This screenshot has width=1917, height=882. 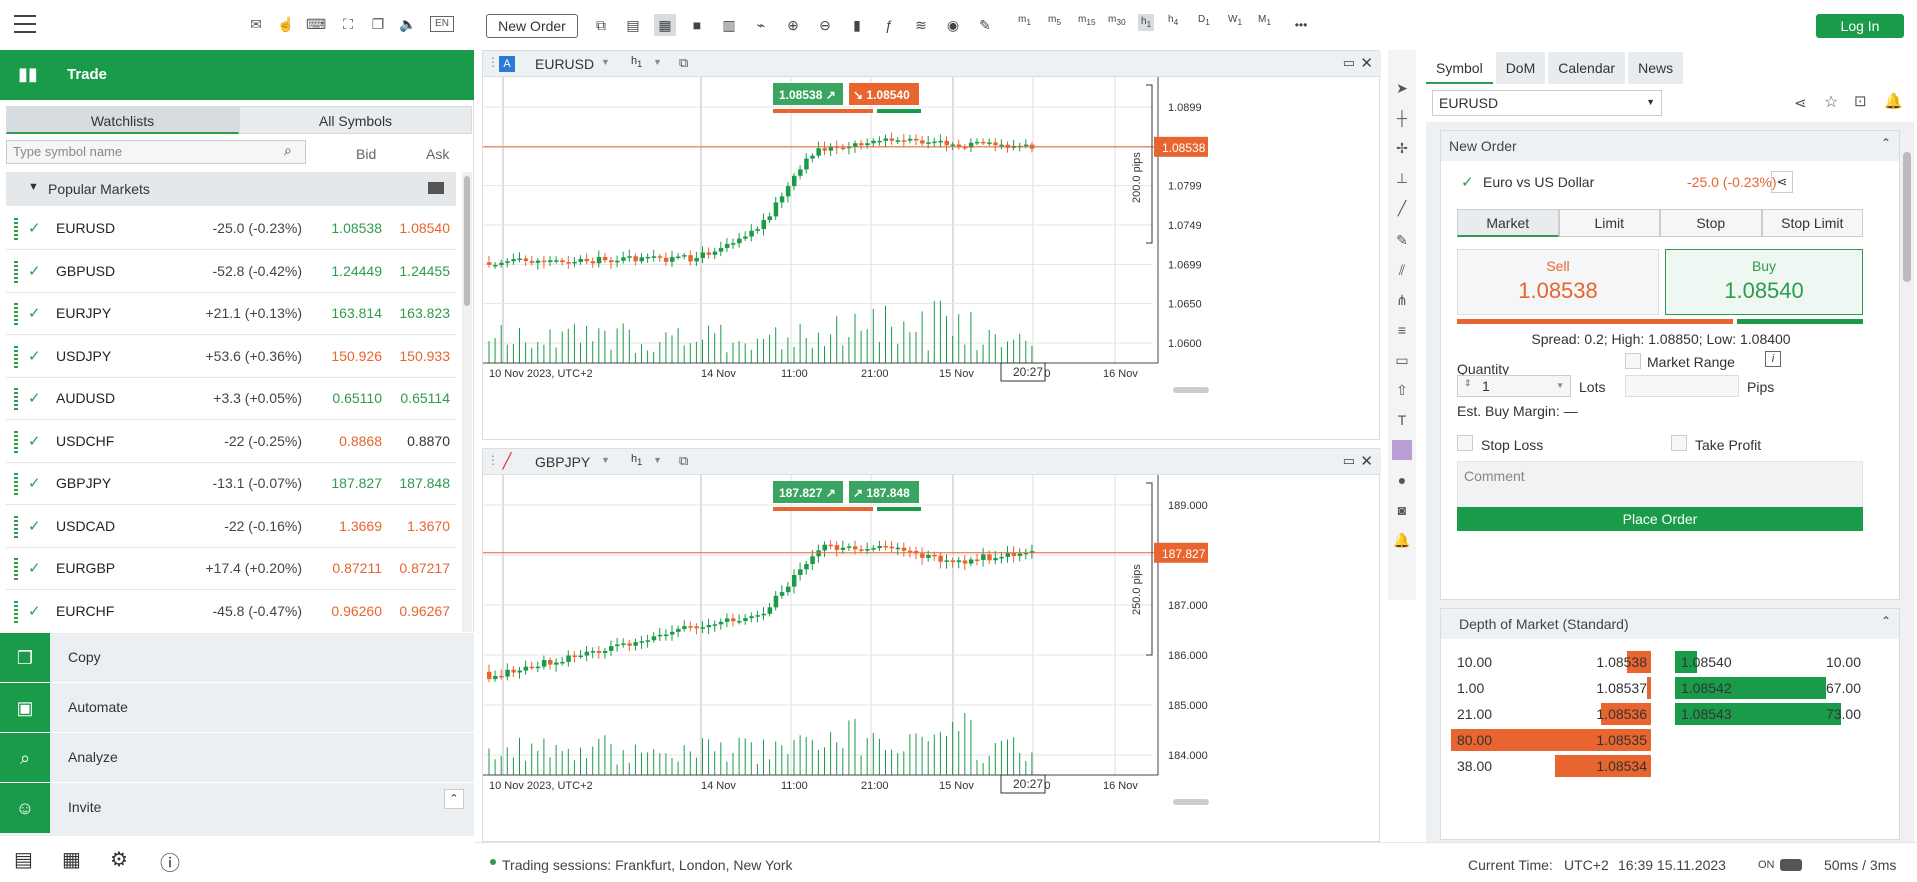 I want to click on dom-ask-row: 1.08542 67.00, so click(x=1770, y=688).